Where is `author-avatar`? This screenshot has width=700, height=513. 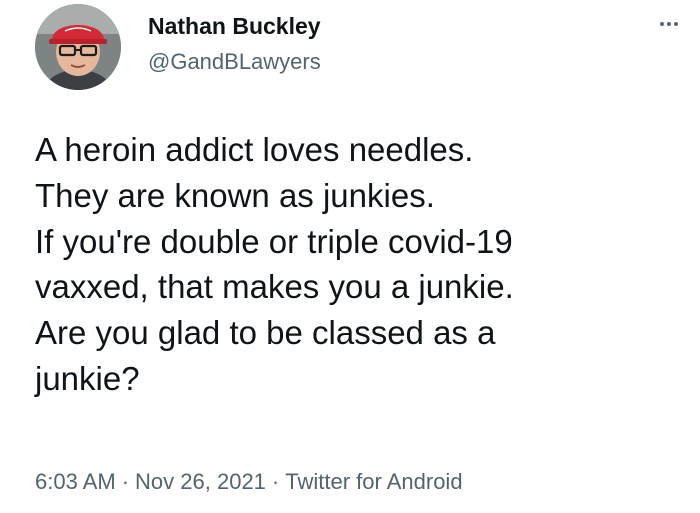
author-avatar is located at coordinates (78, 47).